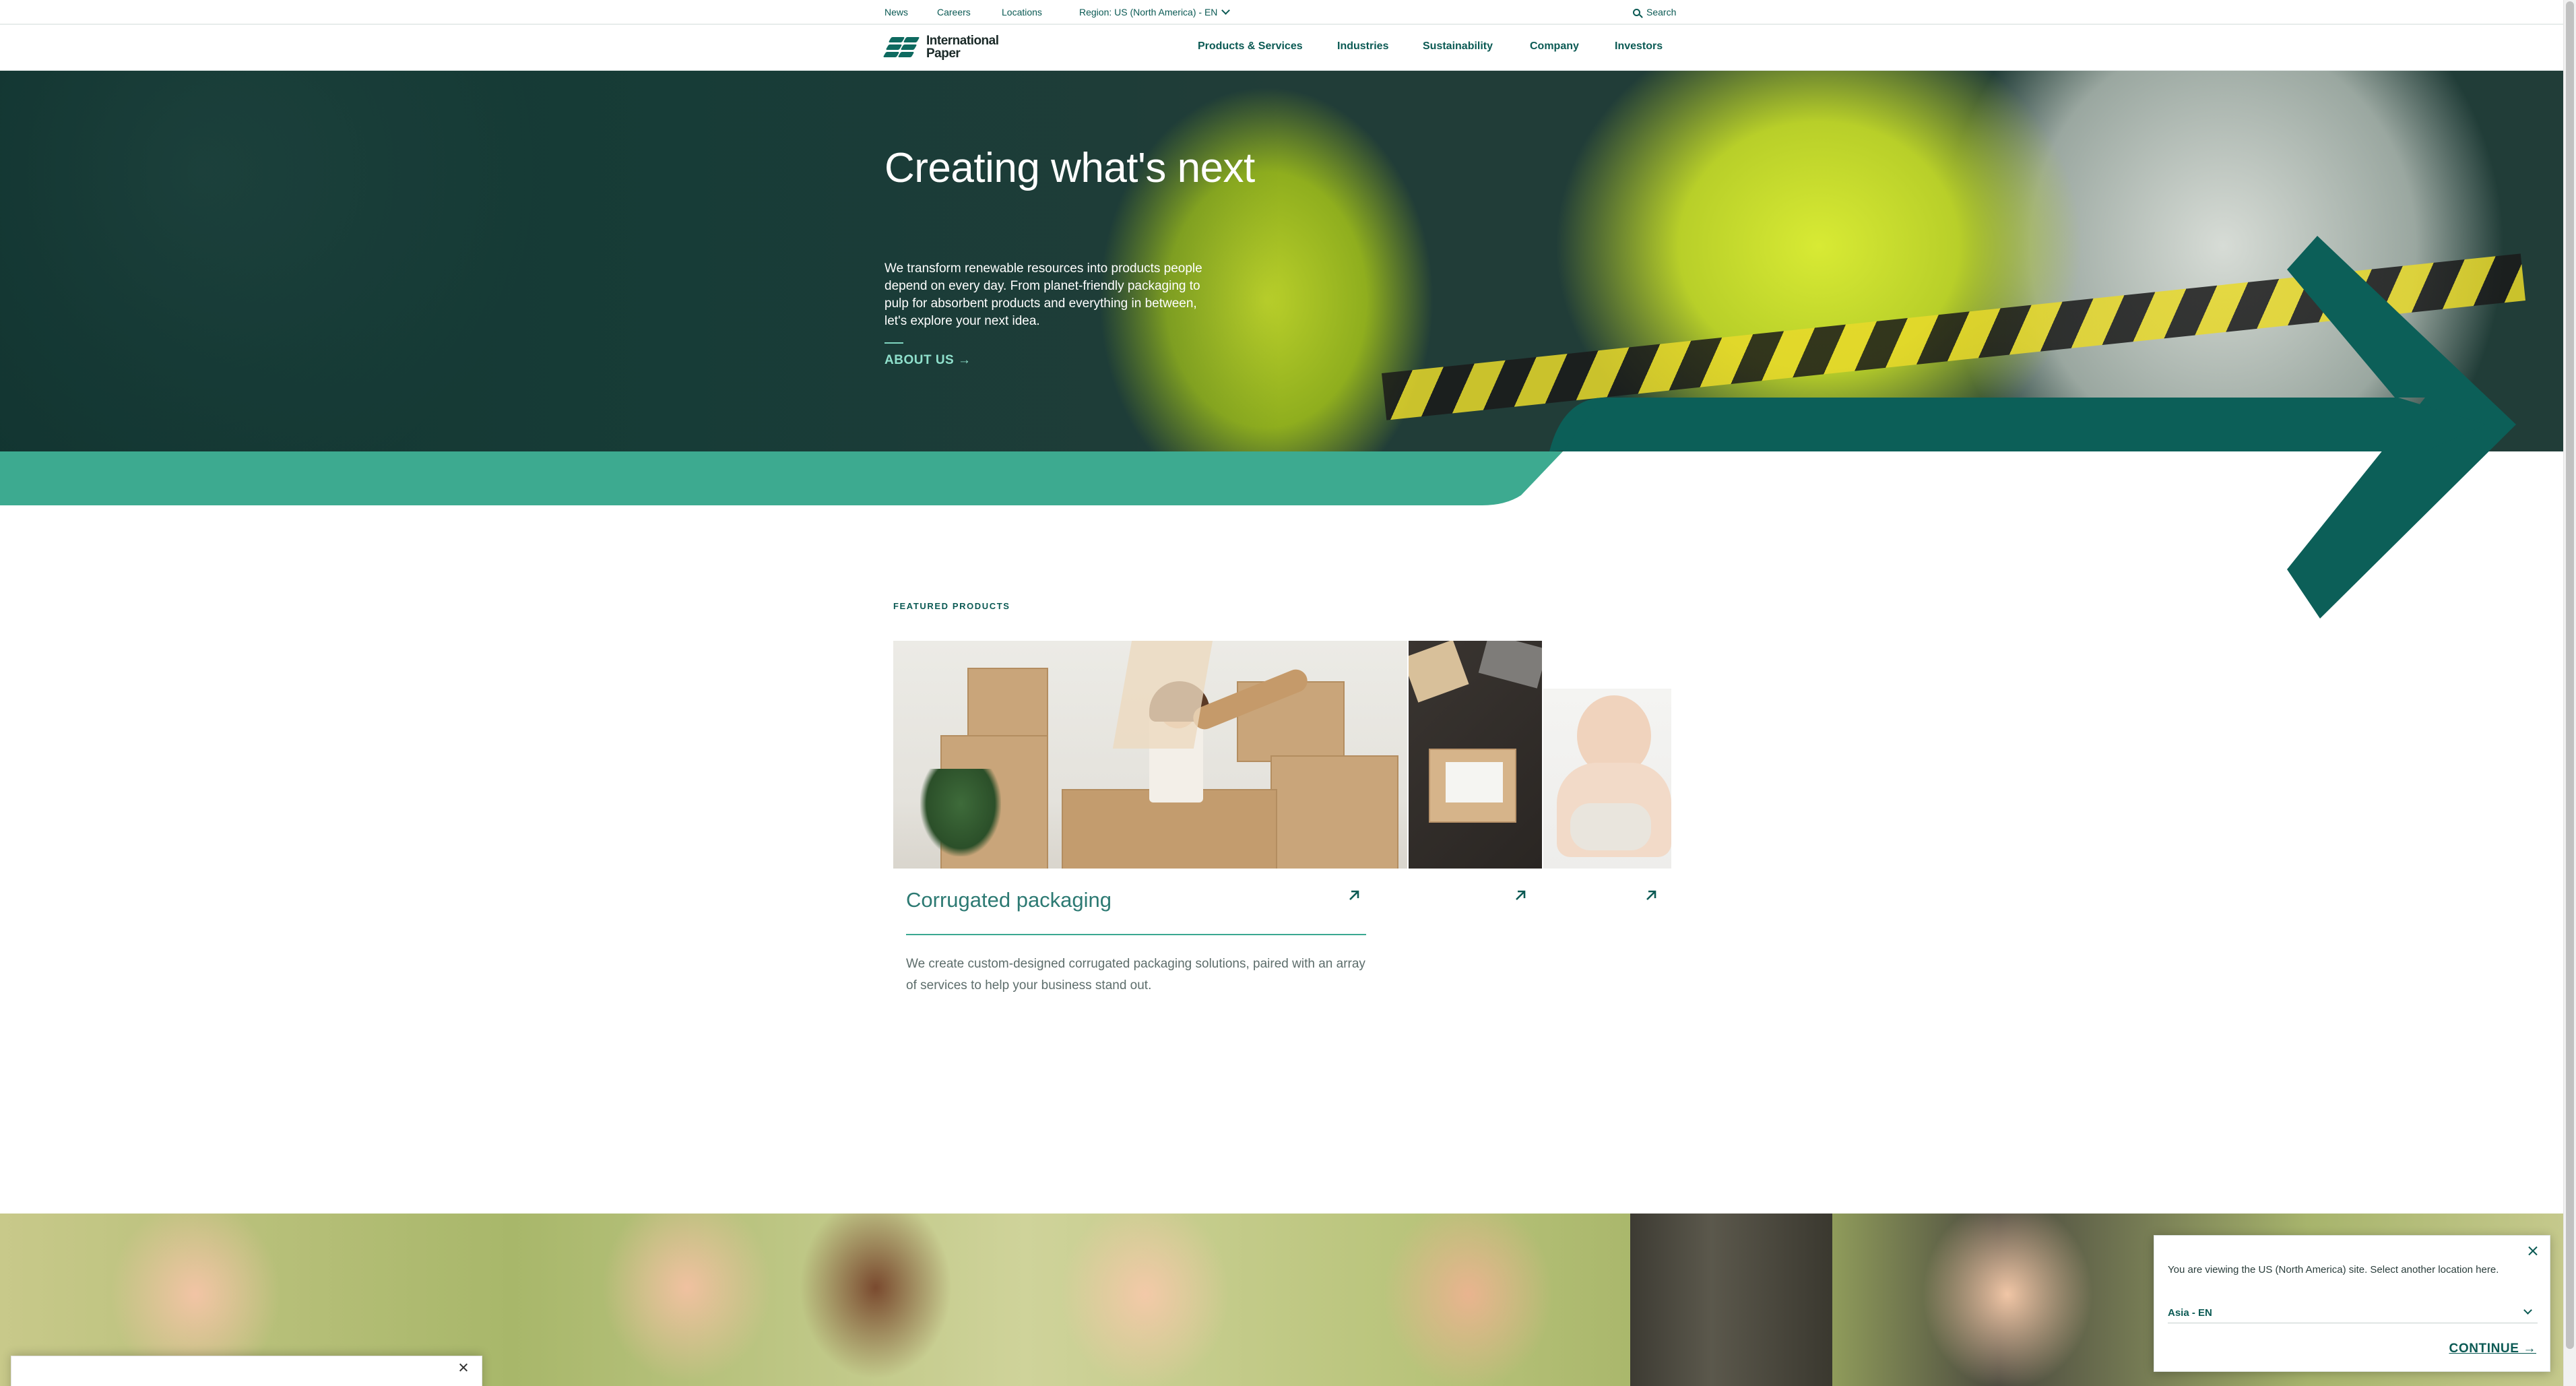  What do you see at coordinates (1731, 1300) in the screenshot?
I see `tree-trunk` at bounding box center [1731, 1300].